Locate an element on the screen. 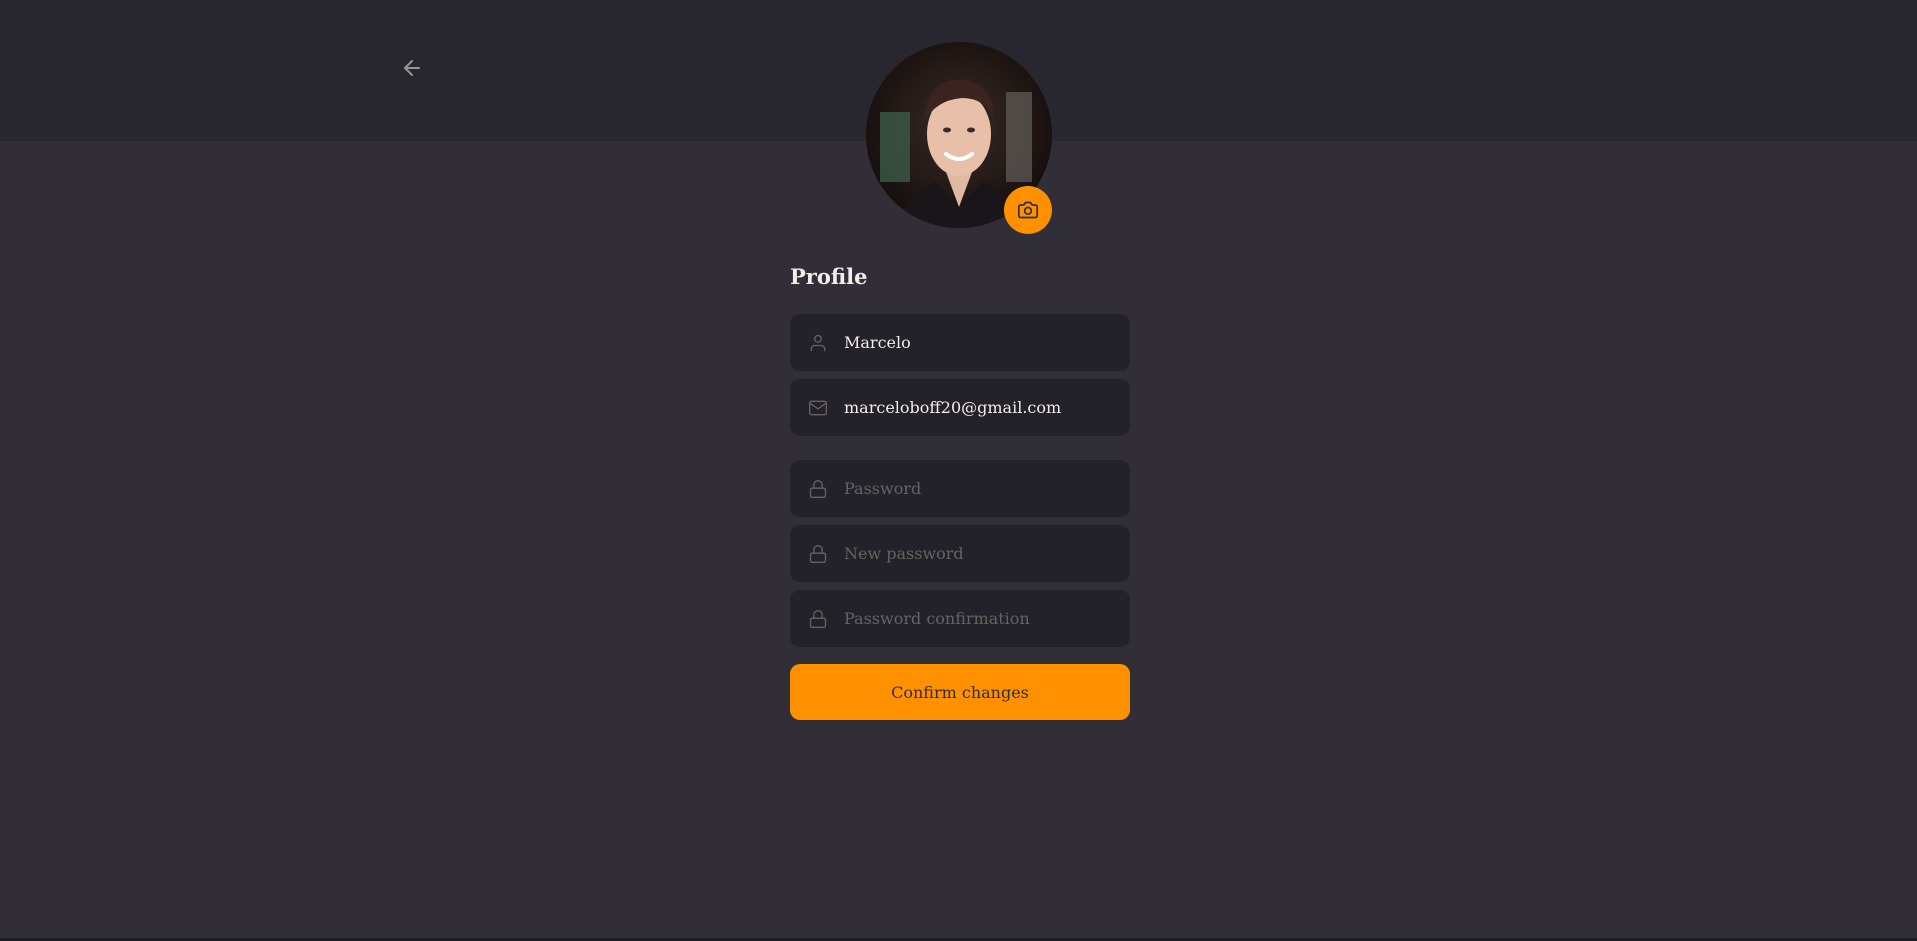  change-avatar-button is located at coordinates (1028, 210).